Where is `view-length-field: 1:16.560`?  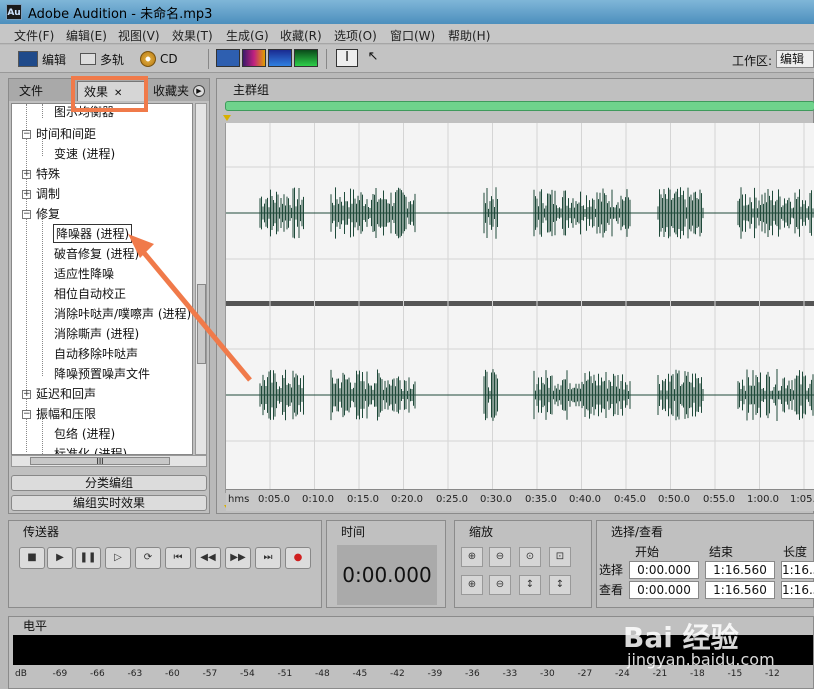
view-length-field: 1:16.560 is located at coordinates (797, 590).